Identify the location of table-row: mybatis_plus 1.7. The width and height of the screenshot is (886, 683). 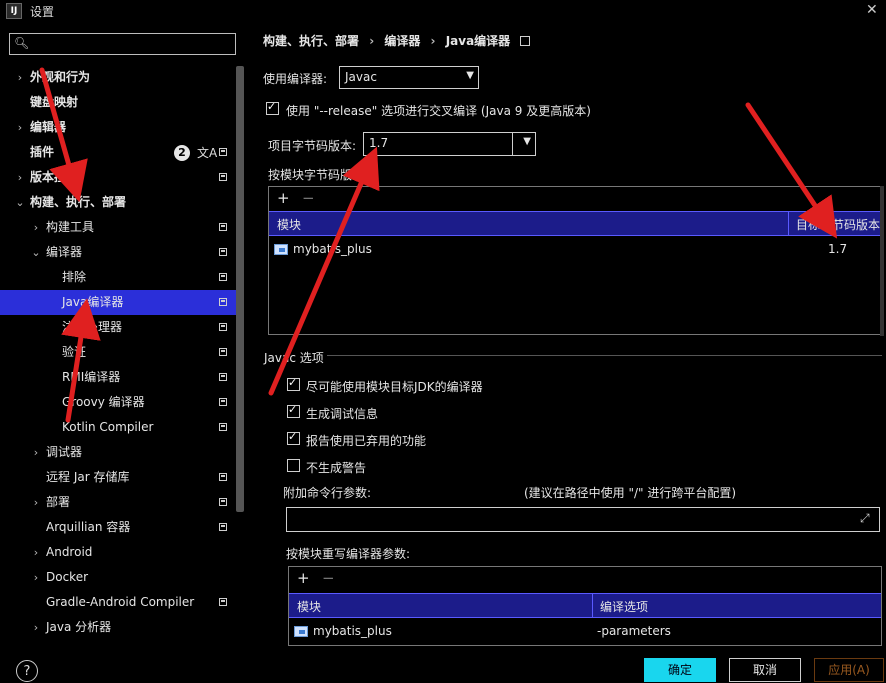
(575, 249).